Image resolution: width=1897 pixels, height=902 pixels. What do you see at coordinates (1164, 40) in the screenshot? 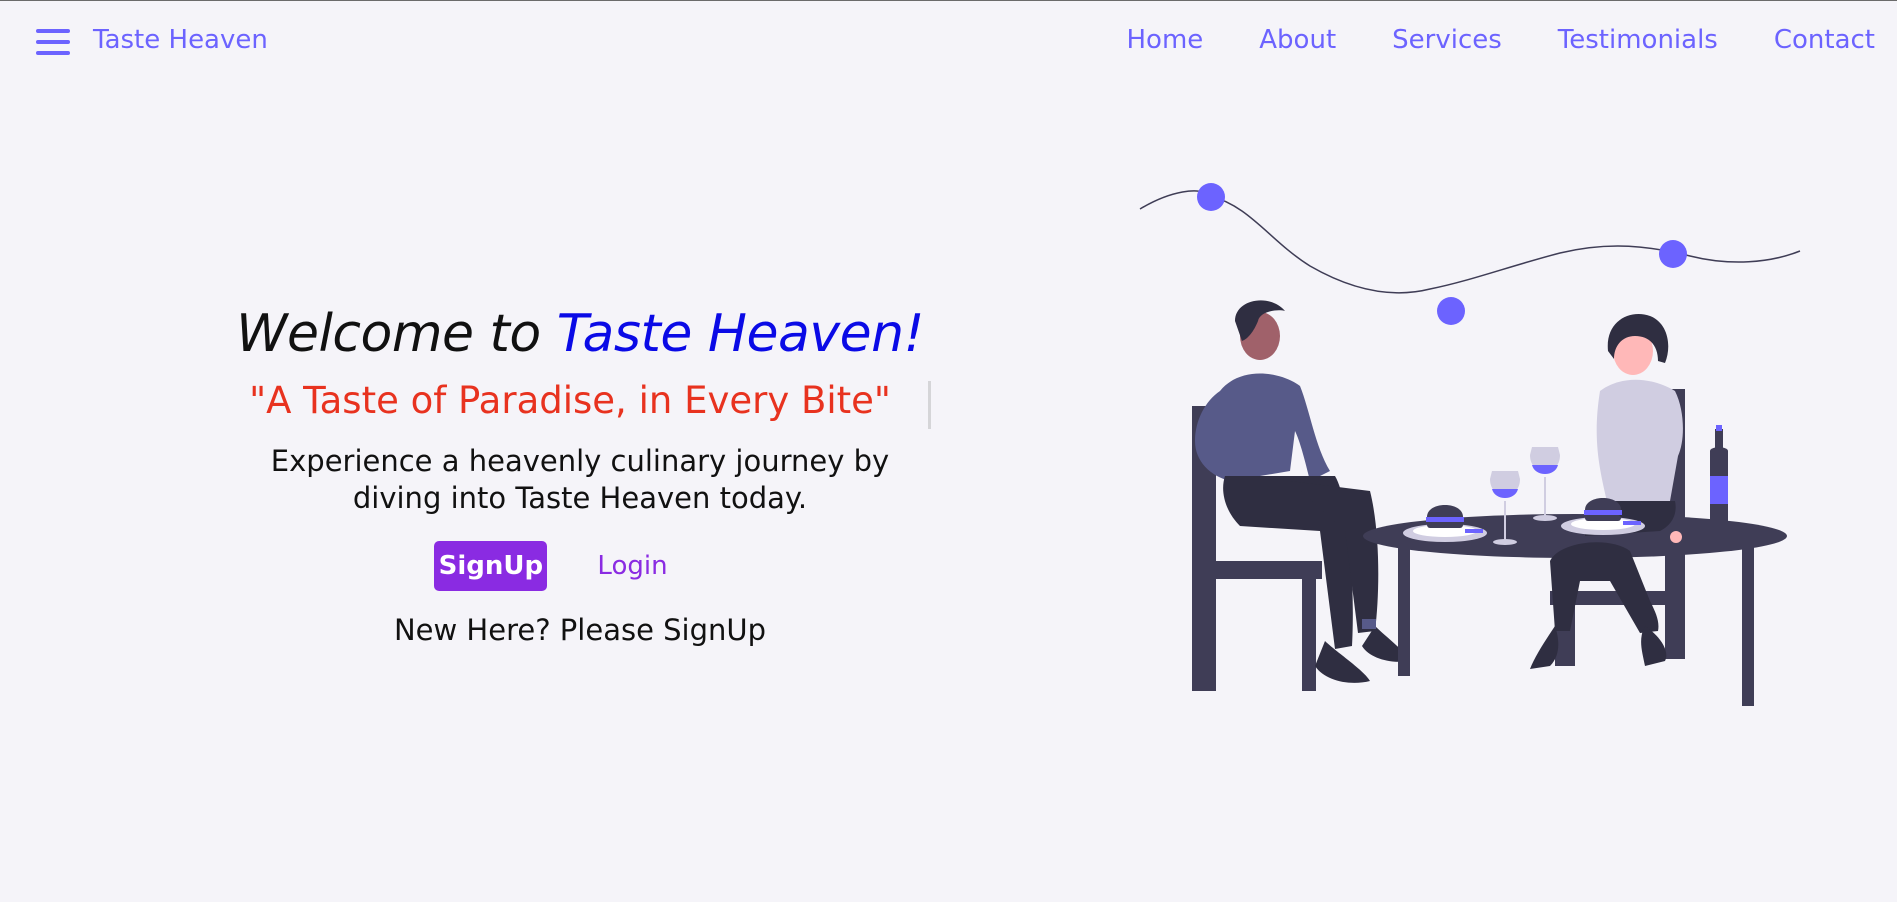
I see `nav-link-home: Home` at bounding box center [1164, 40].